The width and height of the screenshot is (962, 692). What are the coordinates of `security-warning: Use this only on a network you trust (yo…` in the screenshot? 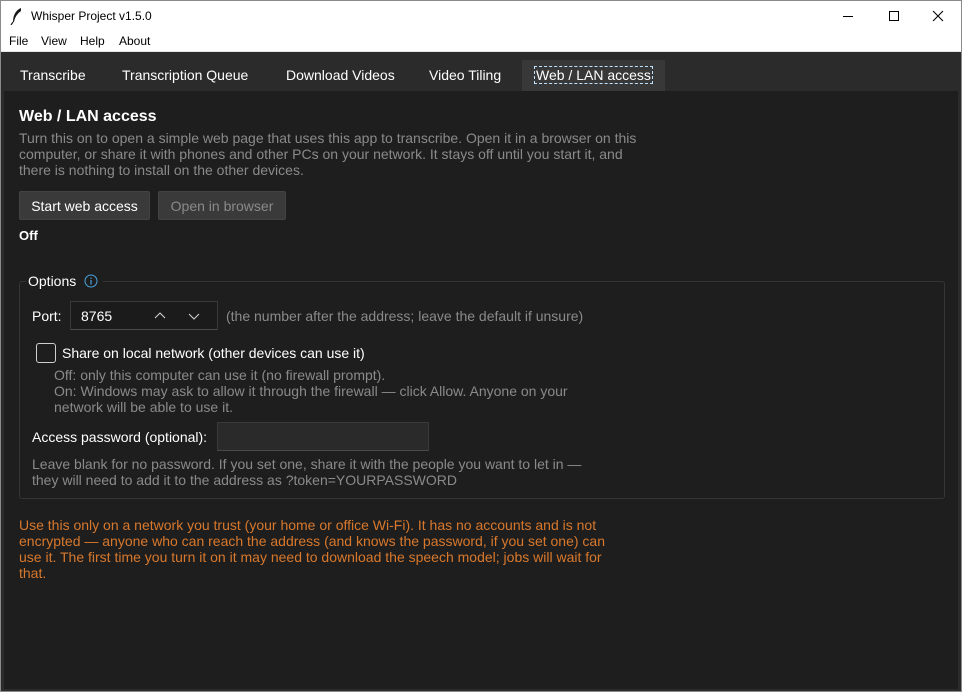 It's located at (312, 549).